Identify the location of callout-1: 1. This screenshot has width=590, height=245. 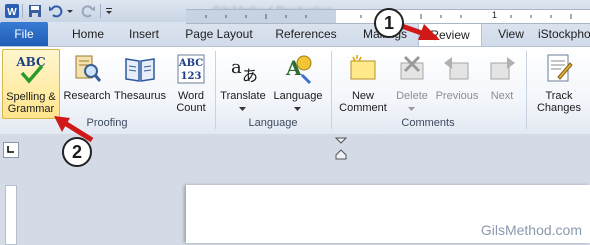
(389, 23).